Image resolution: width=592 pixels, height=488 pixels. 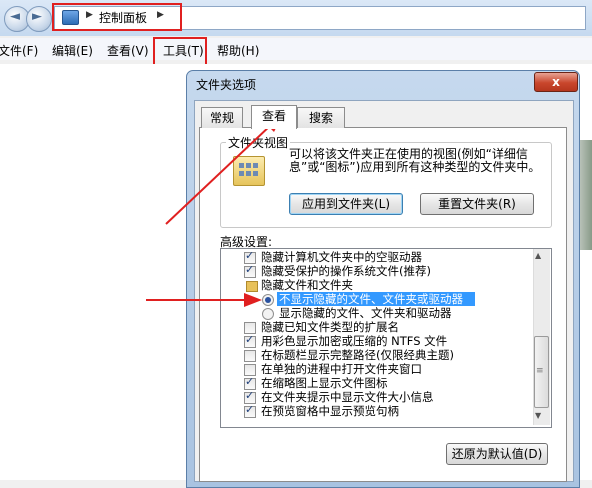 I want to click on scroll-down-icon: ▼, so click(x=538, y=415).